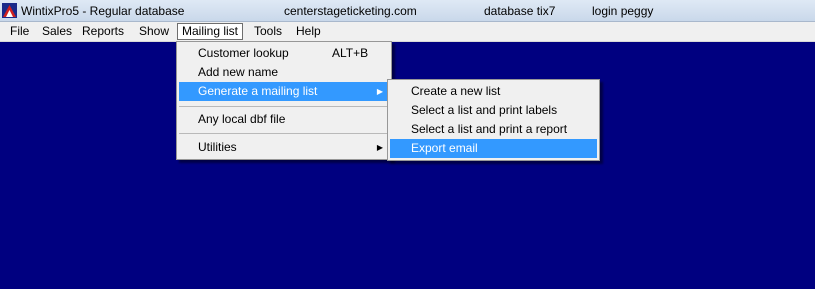 The height and width of the screenshot is (289, 815). Describe the element at coordinates (493, 148) in the screenshot. I see `submenu-item-export-email: Export email` at that location.